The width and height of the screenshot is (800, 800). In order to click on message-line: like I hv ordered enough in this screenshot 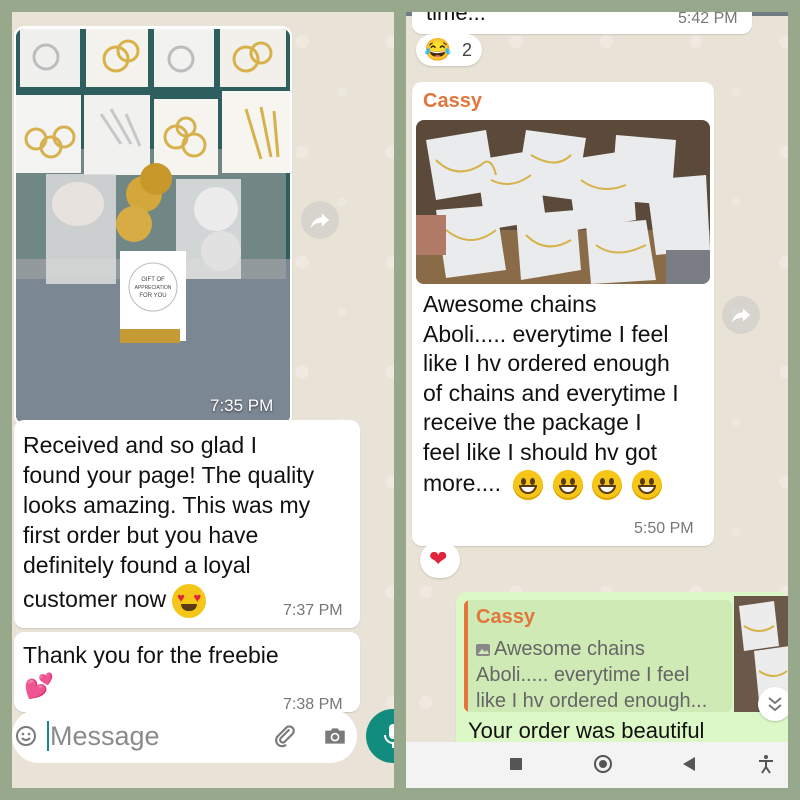, I will do `click(546, 363)`.